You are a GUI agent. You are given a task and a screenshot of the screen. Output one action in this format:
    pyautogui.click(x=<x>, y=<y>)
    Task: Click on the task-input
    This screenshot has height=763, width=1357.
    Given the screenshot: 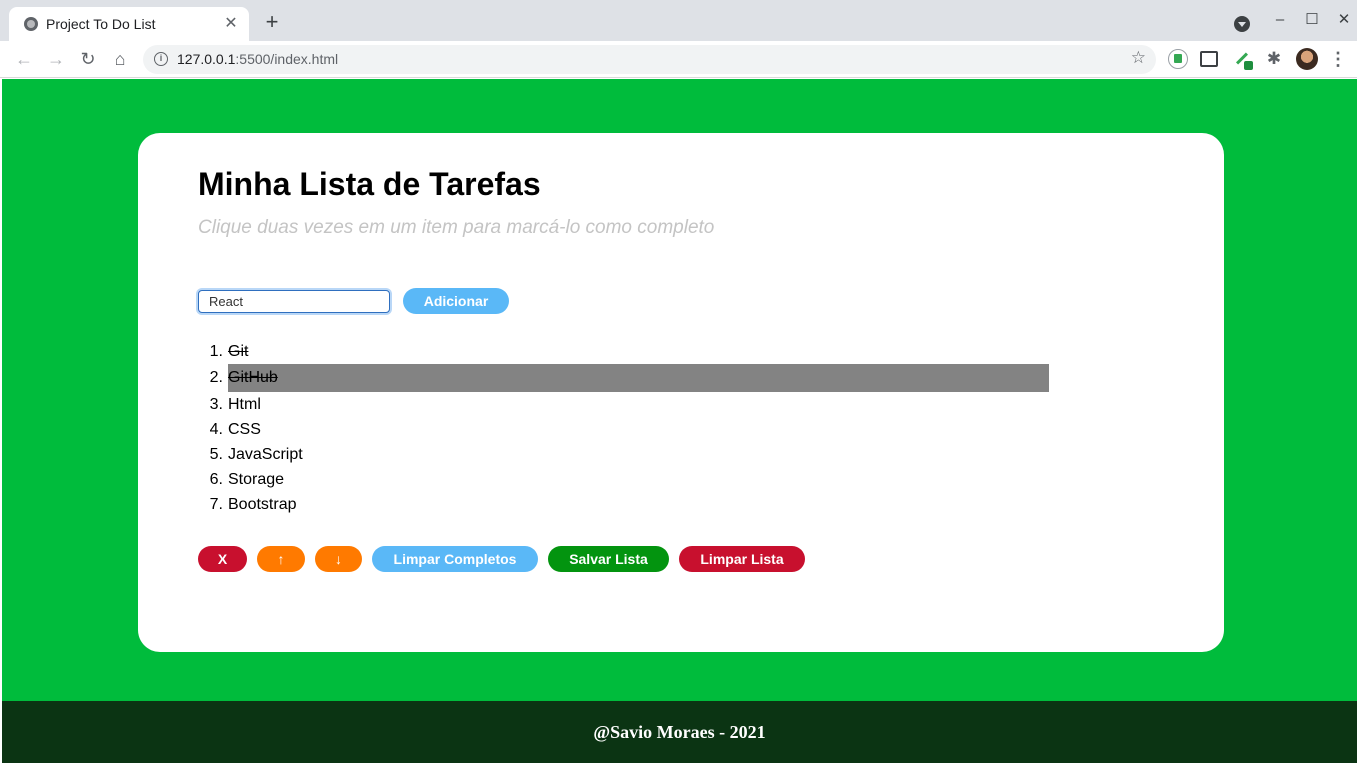 What is the action you would take?
    pyautogui.click(x=294, y=301)
    